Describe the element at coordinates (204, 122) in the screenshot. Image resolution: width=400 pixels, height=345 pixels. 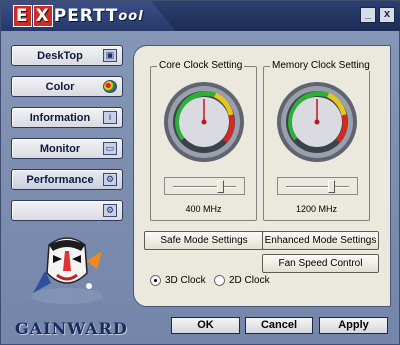
I see `core-clock-gauge-icon` at that location.